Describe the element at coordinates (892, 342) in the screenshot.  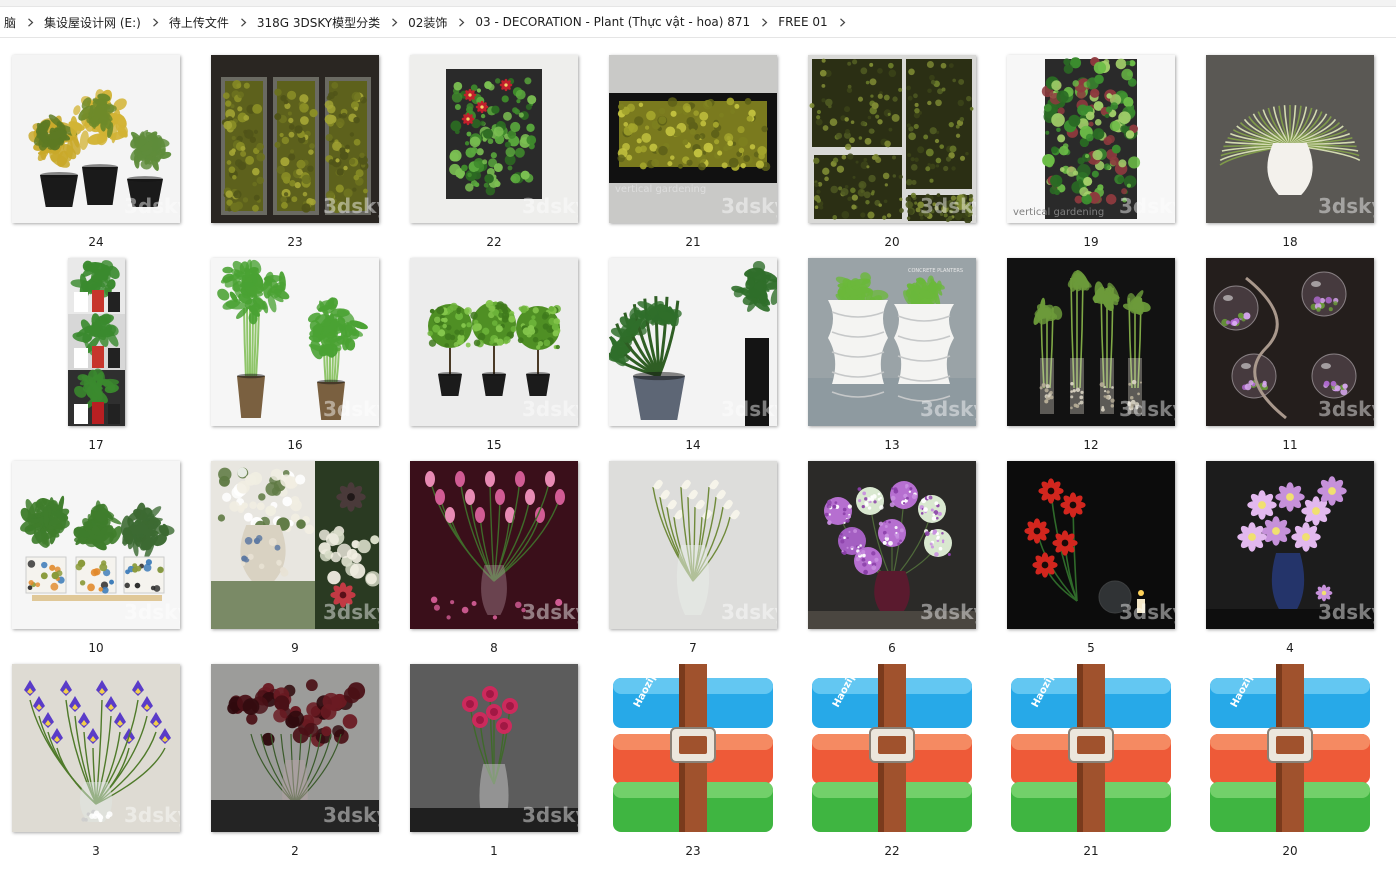
I see `file-thumbnail: CONCRETE PLANTERS 3dsky` at that location.